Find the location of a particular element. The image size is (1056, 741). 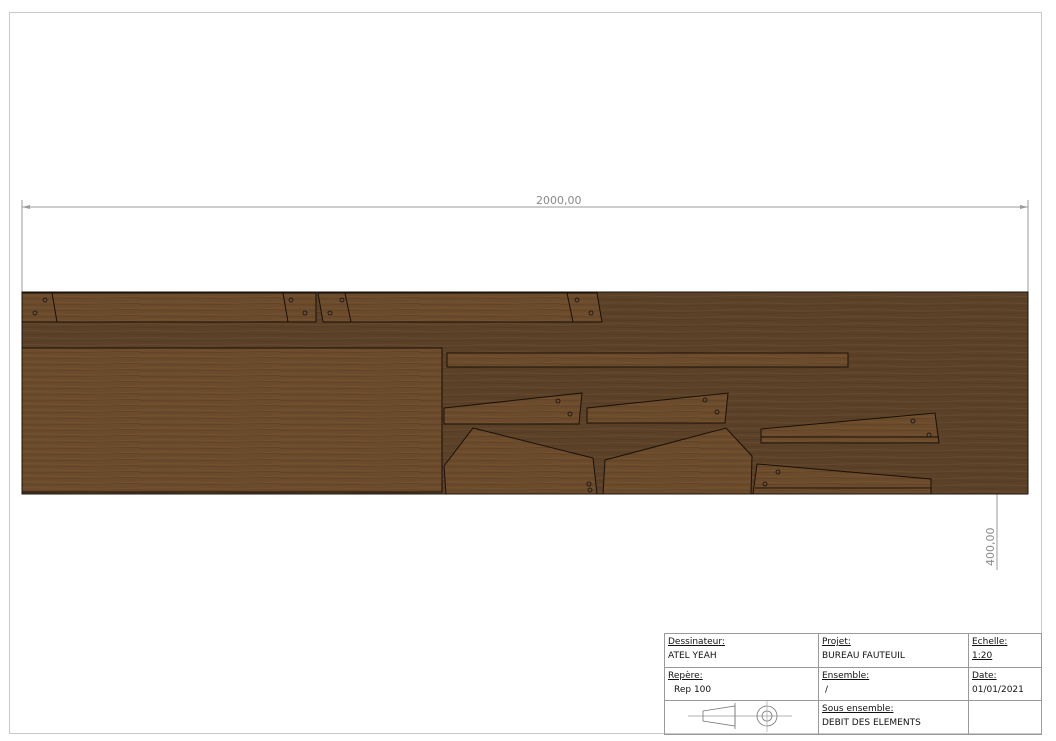

dessinateur-label: Dessinateur: is located at coordinates (696, 642).